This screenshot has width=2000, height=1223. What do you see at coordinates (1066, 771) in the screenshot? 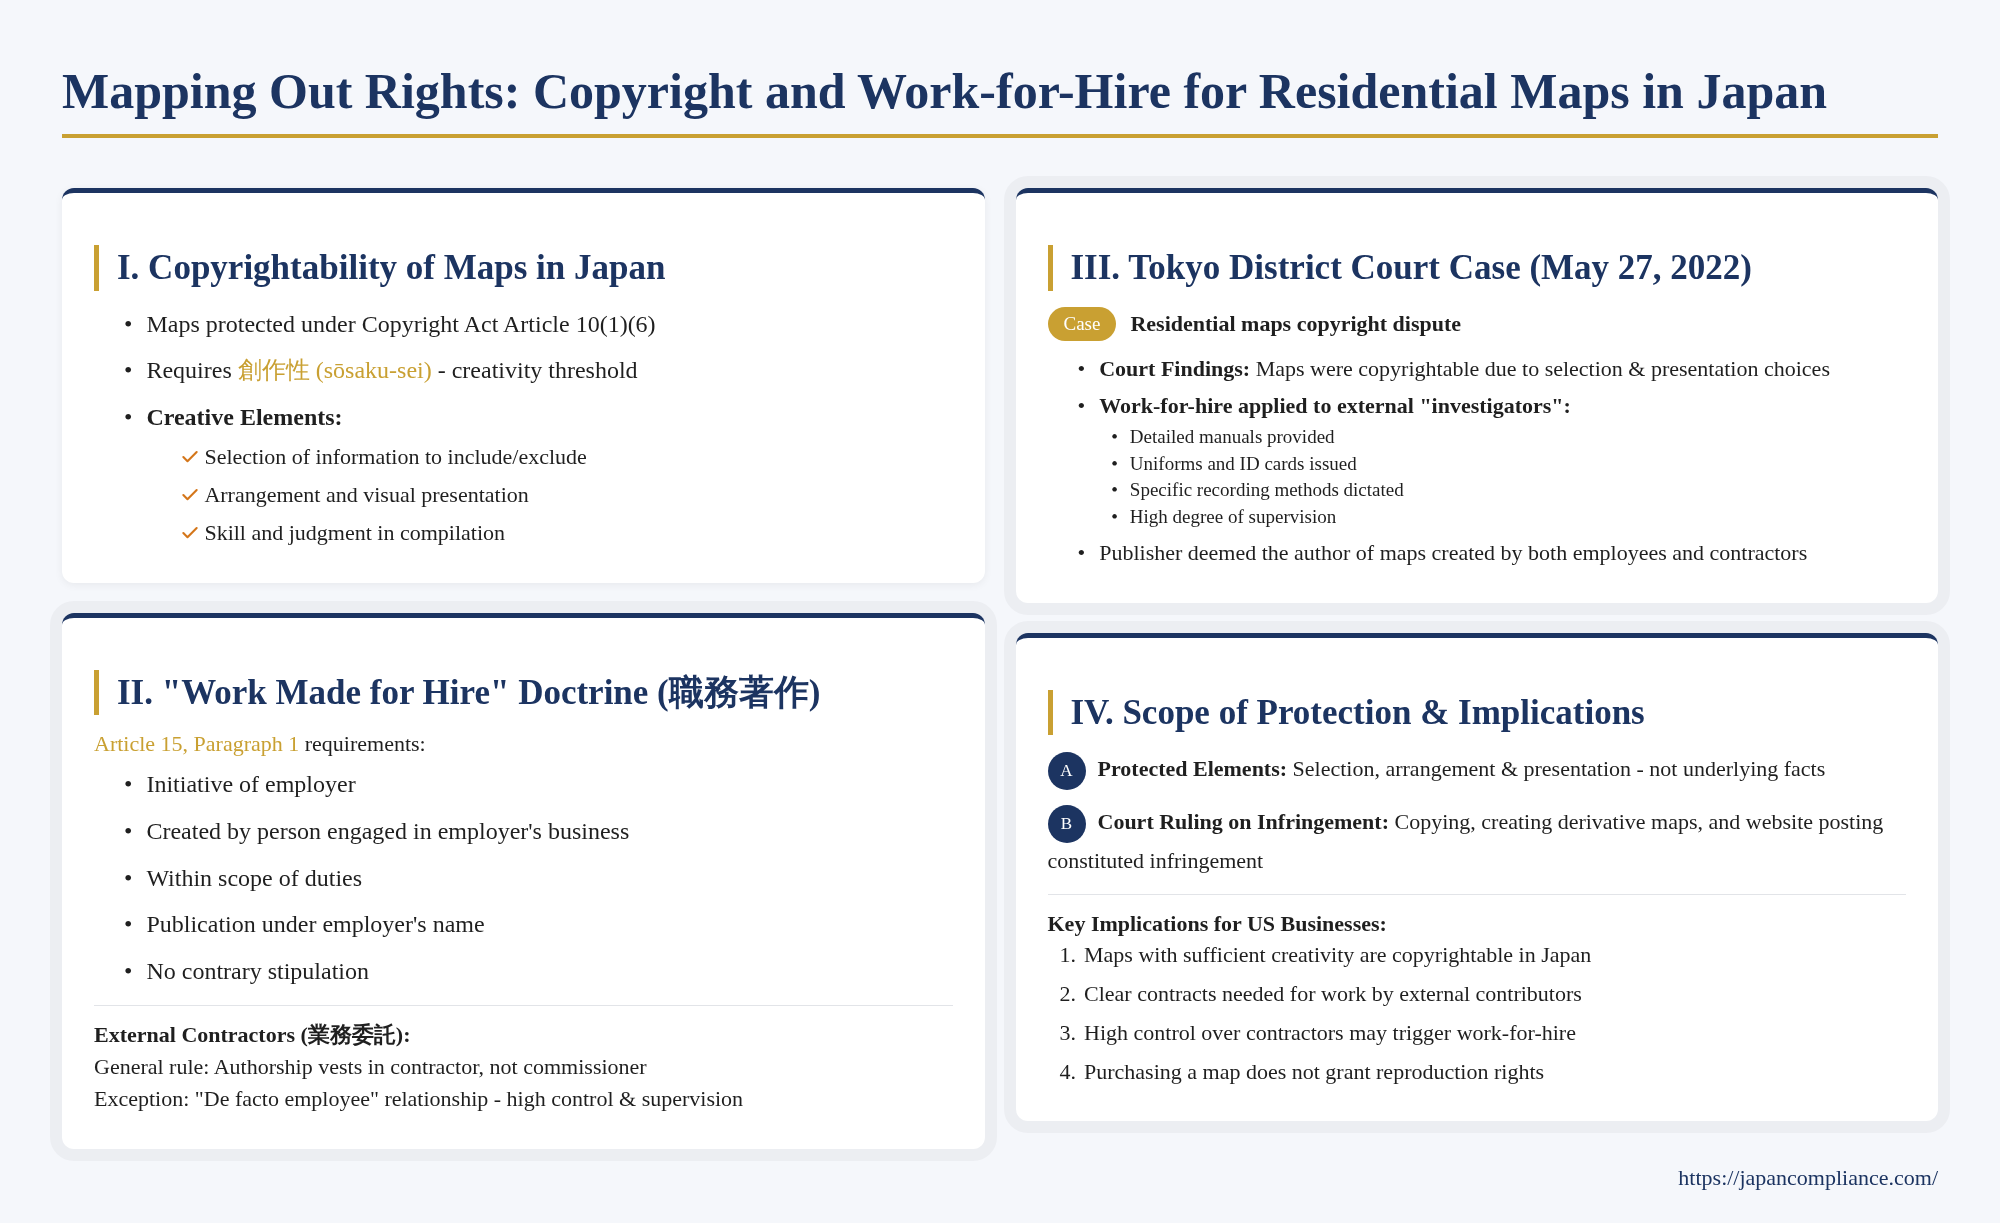
I see `letter-marker: A` at bounding box center [1066, 771].